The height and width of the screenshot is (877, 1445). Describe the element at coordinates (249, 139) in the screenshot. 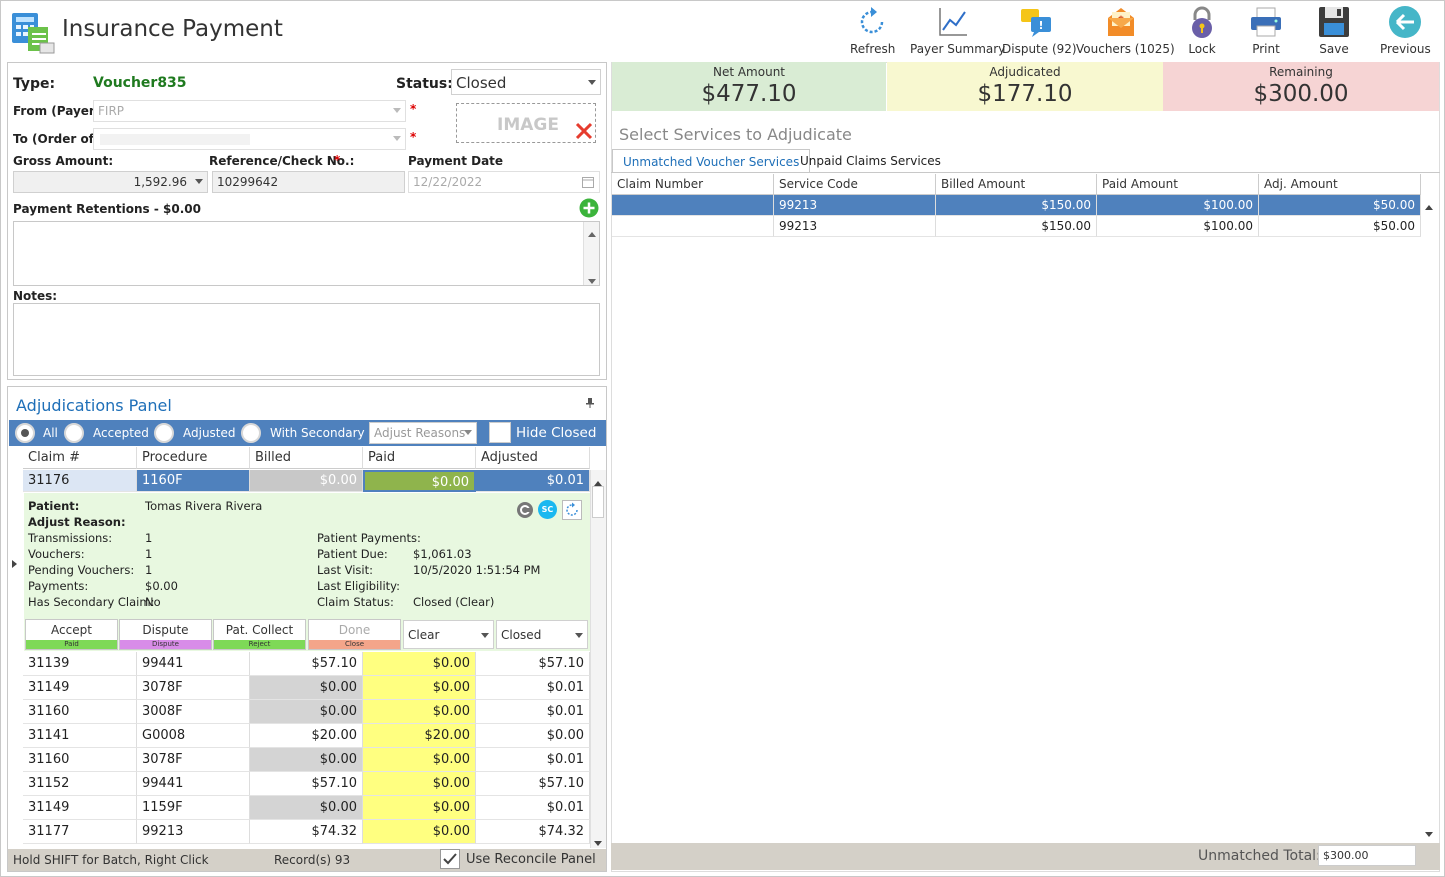

I see `to-order-select` at that location.